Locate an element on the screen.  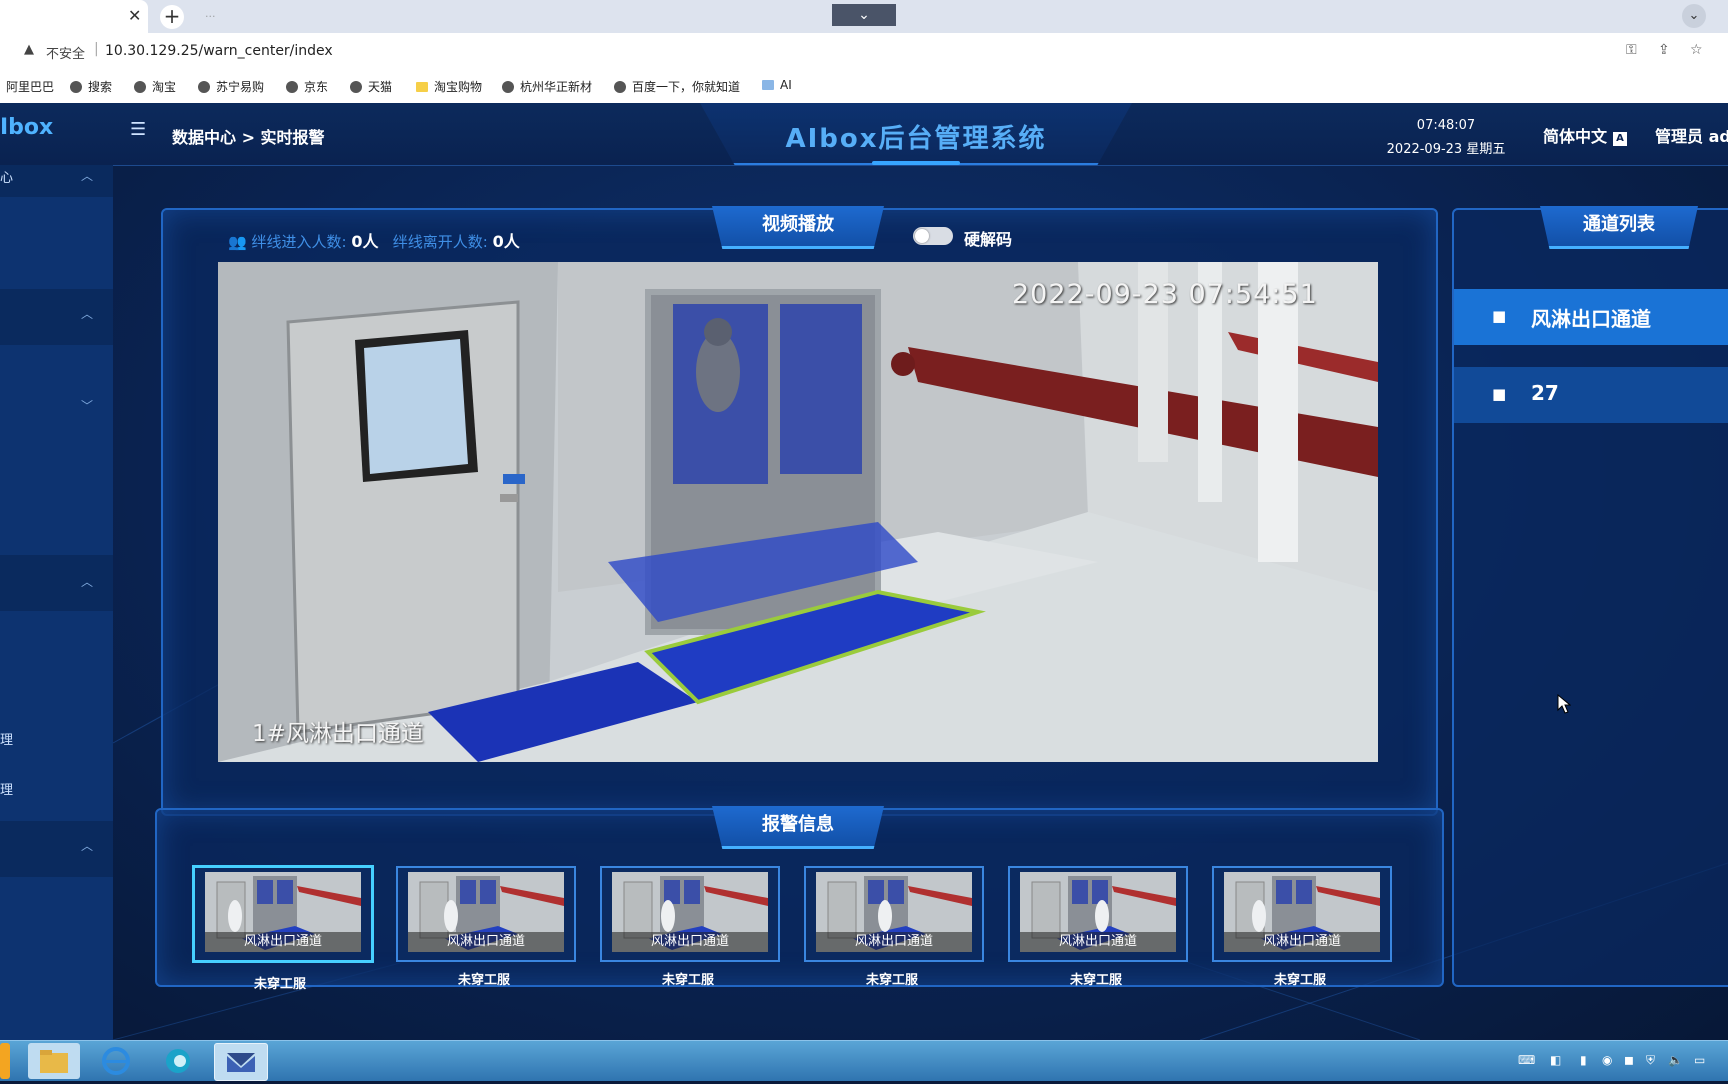
bookmark-item: 阿里巴巴 is located at coordinates (30, 86).